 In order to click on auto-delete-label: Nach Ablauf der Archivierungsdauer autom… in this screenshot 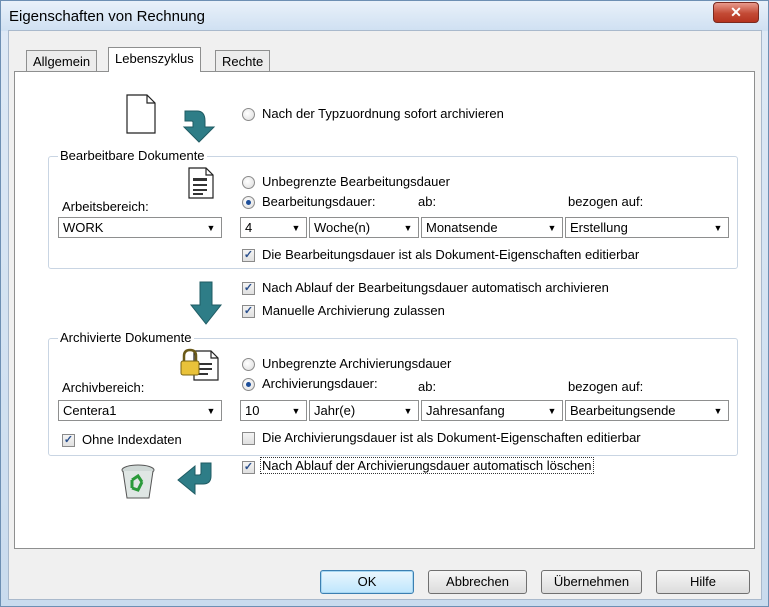, I will do `click(427, 465)`.